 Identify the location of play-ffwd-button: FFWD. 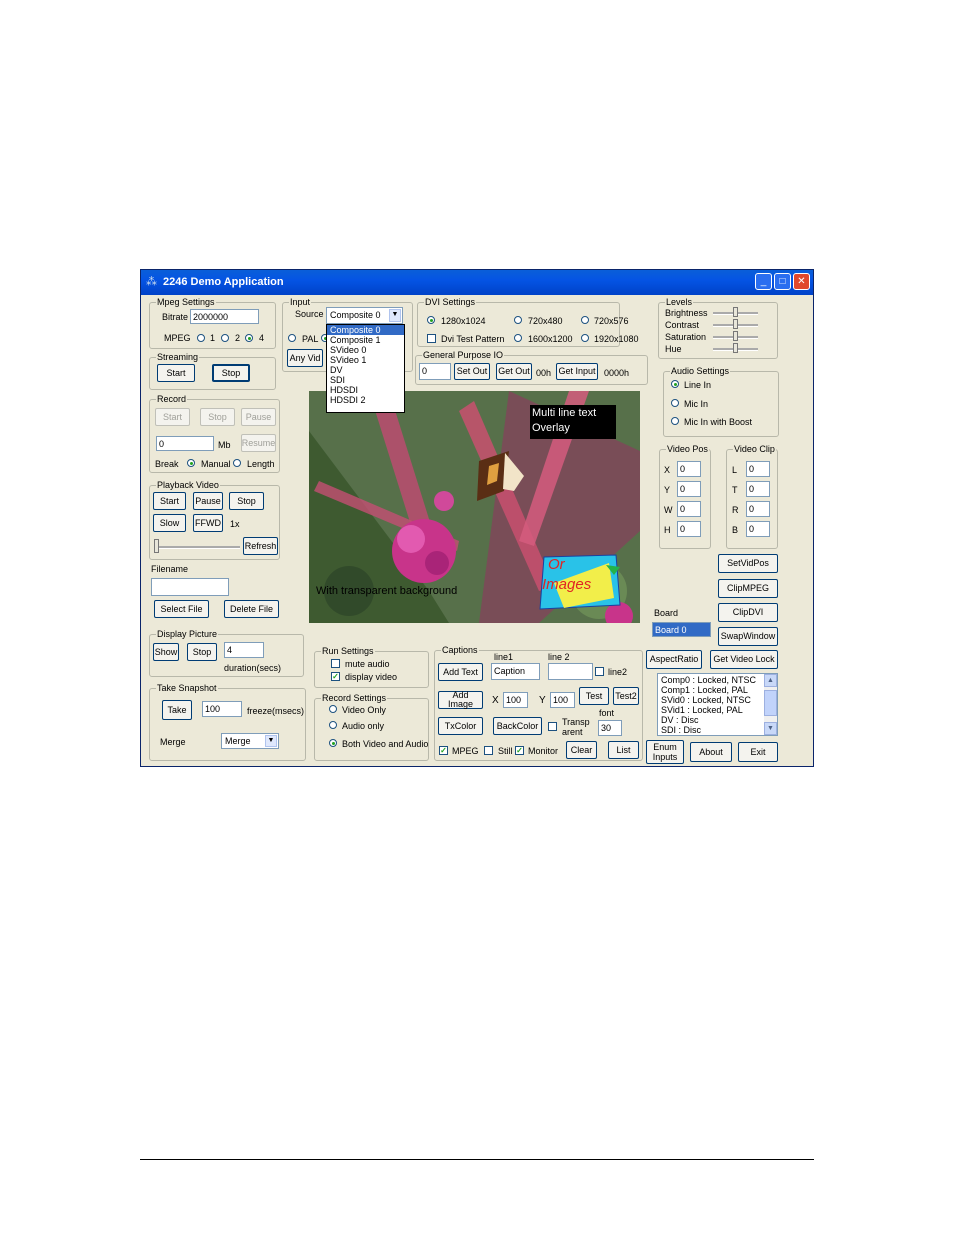
(208, 523).